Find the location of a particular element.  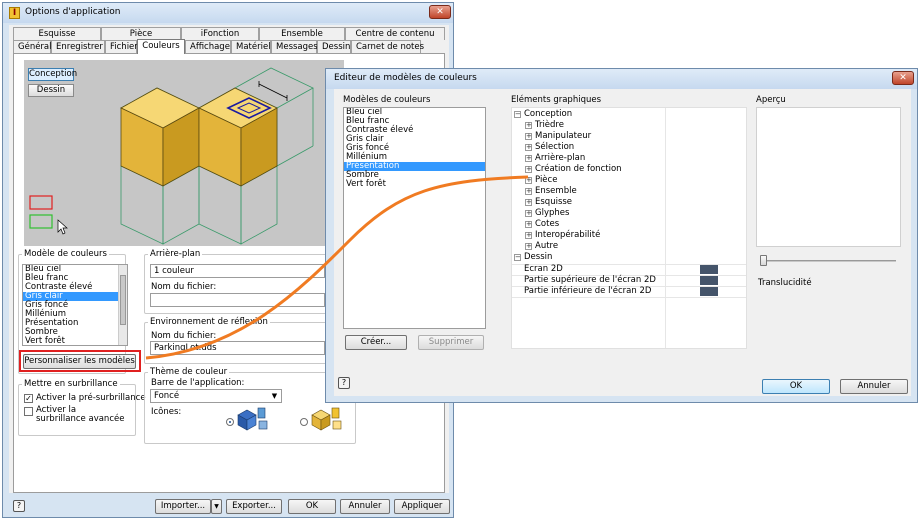

tab-enregistrer: Enregistrer is located at coordinates (78, 46).